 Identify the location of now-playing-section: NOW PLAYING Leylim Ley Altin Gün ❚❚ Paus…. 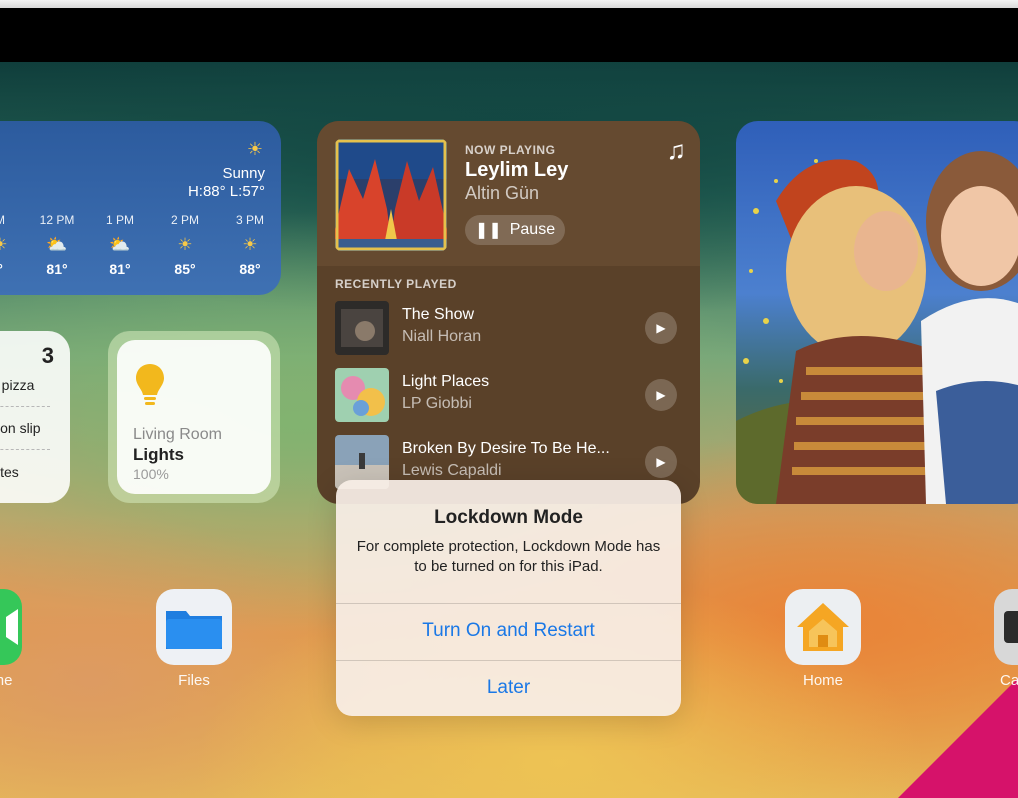
(508, 193).